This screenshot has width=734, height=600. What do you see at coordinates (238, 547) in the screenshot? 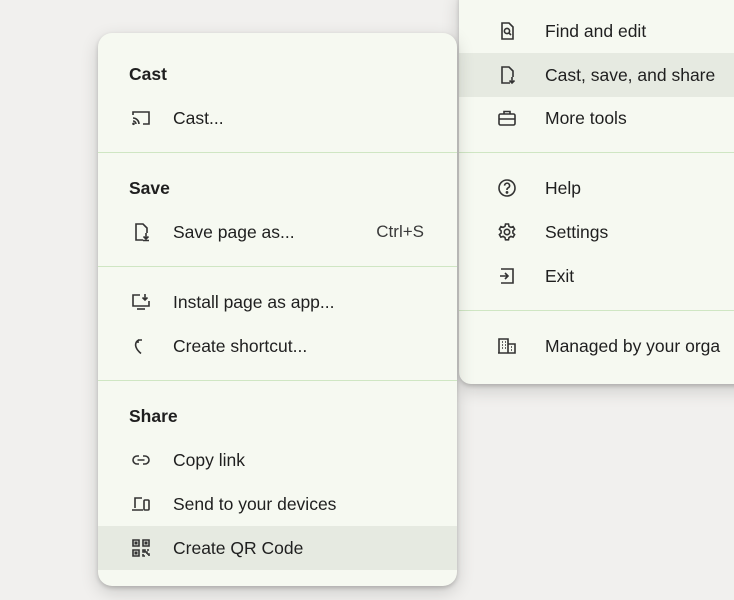
I see `submenu-item-label: Create QR Code` at bounding box center [238, 547].